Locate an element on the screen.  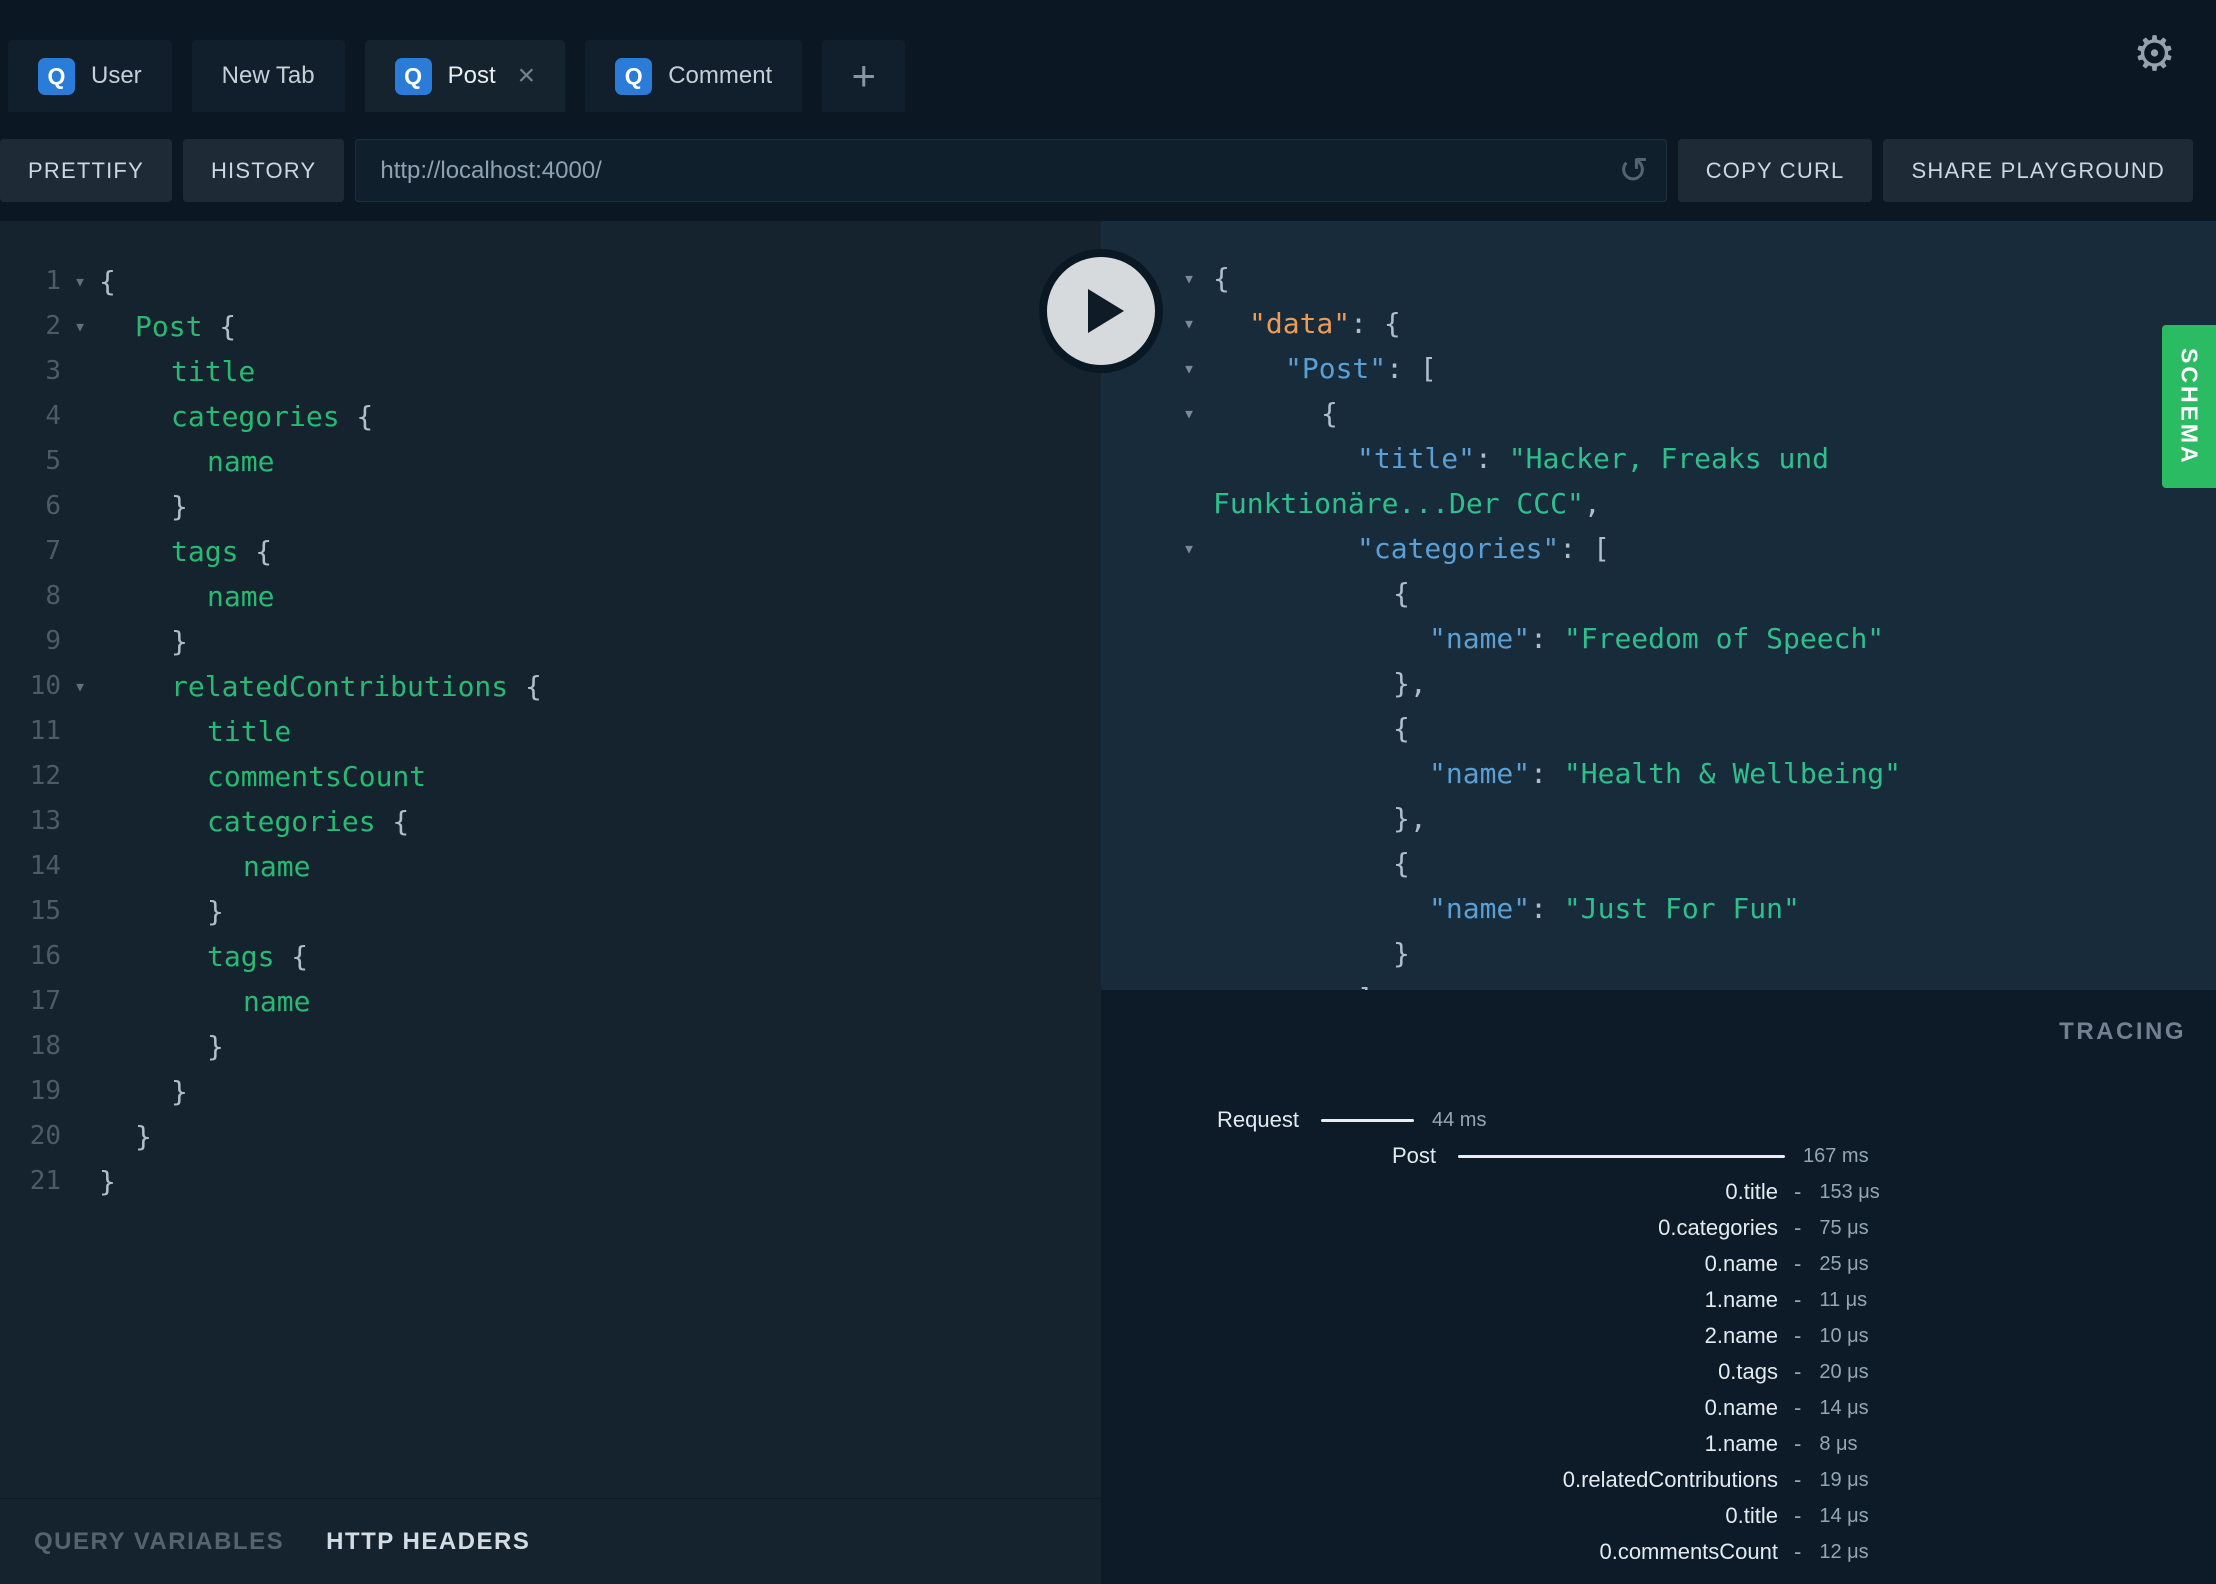
response-line: ▾ "data": { is located at coordinates (1658, 323).